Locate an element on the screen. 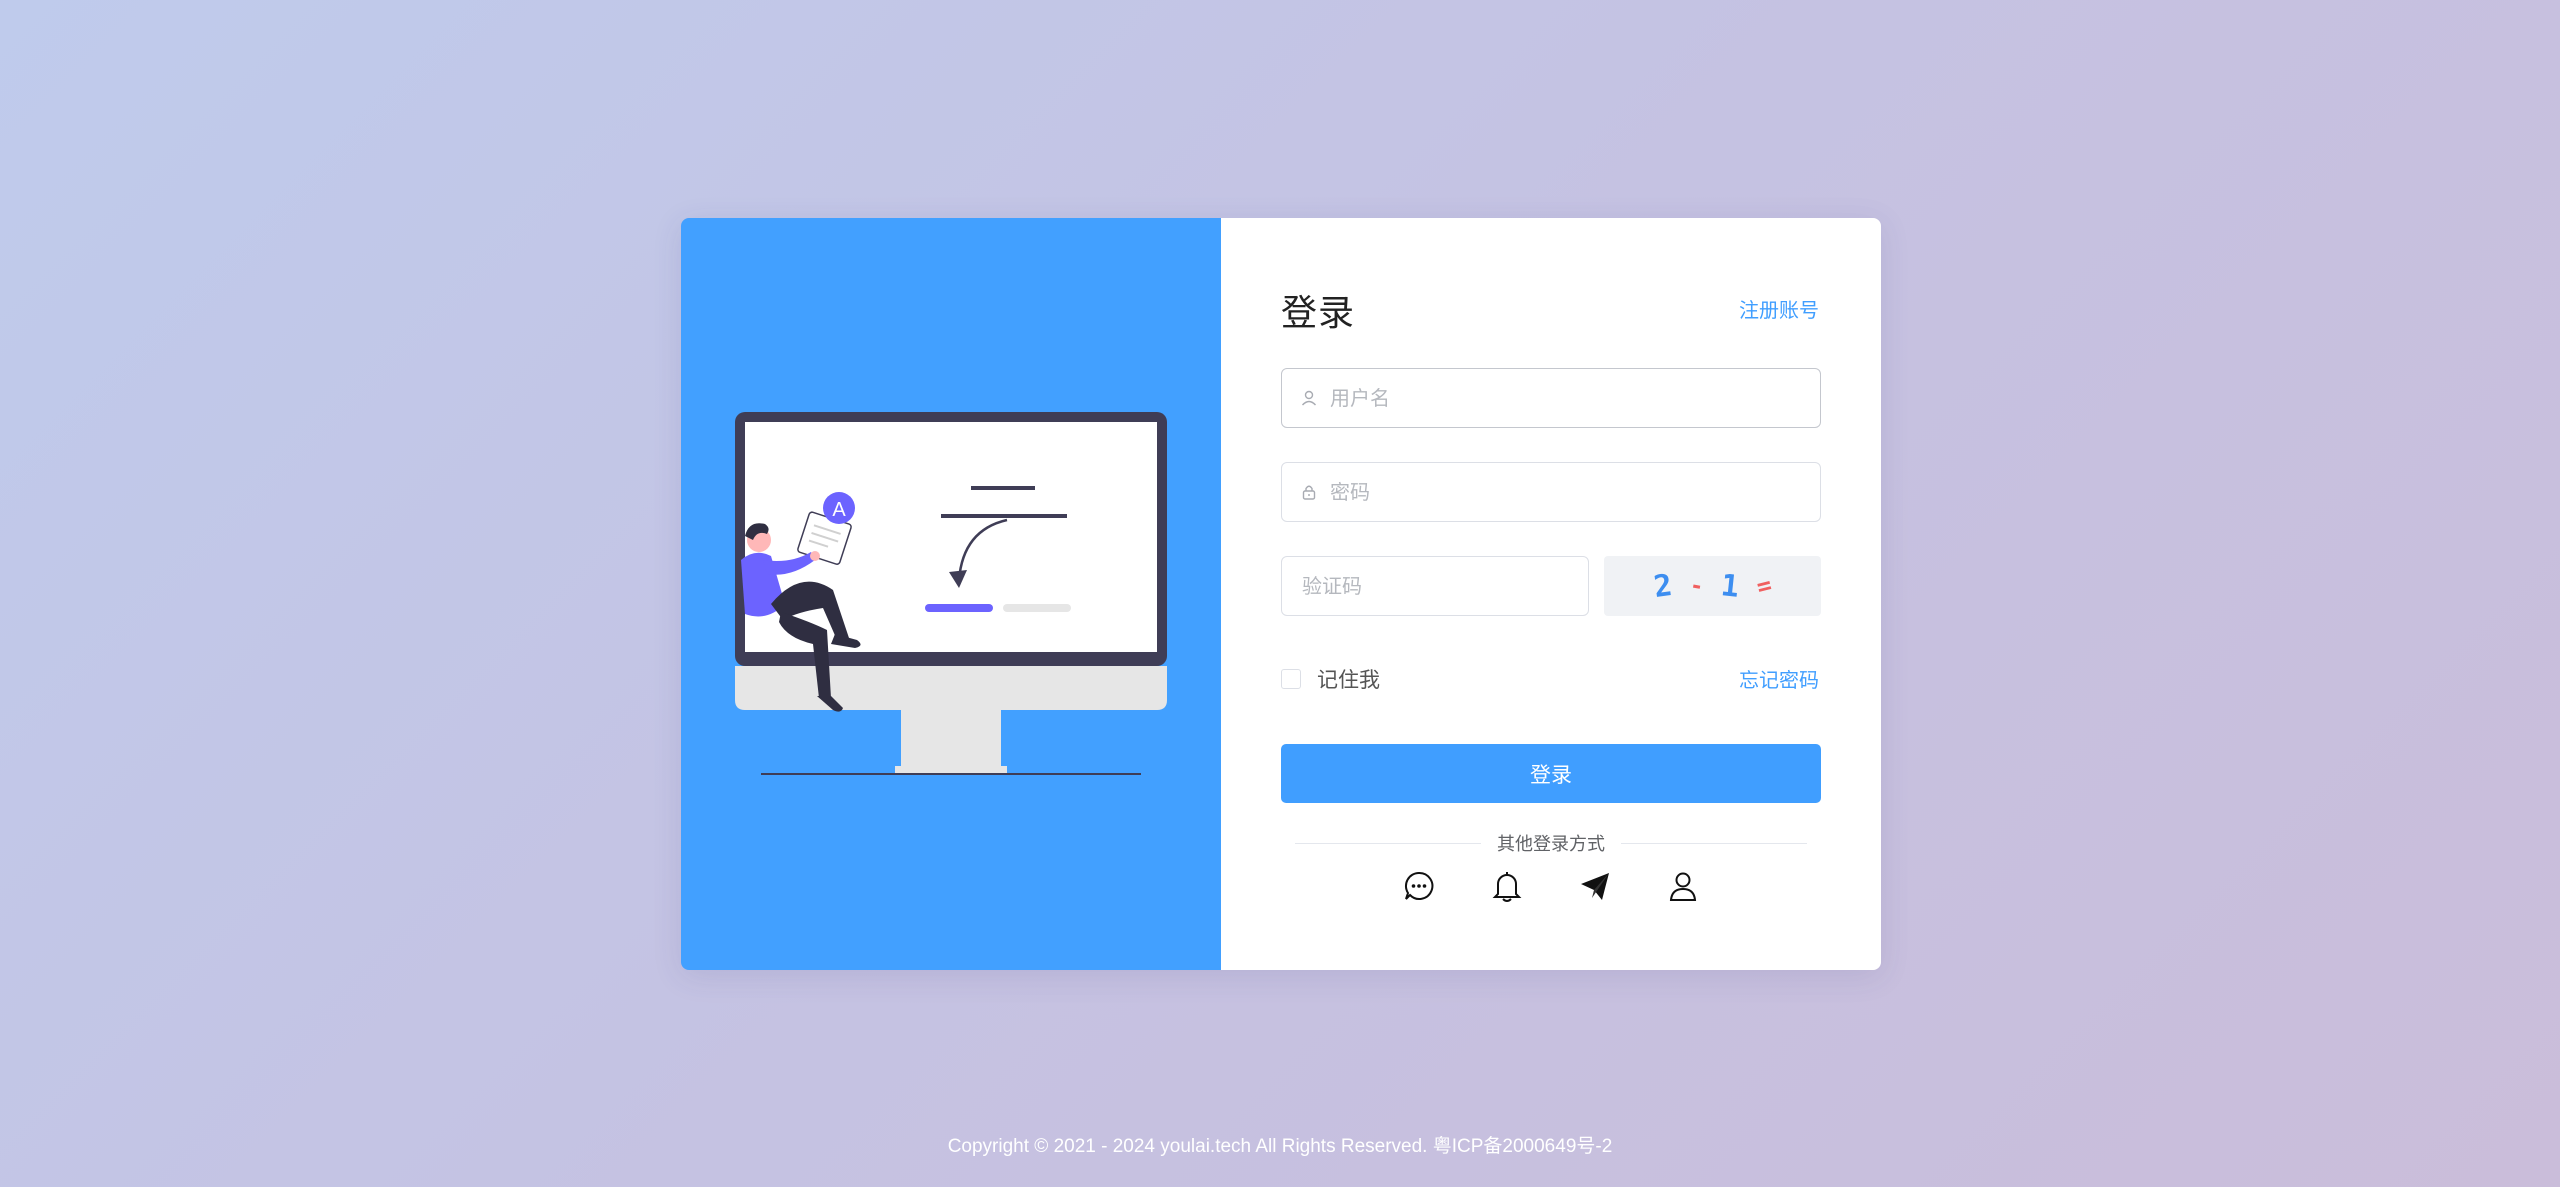 This screenshot has height=1187, width=2560. monitor-bezel is located at coordinates (951, 688).